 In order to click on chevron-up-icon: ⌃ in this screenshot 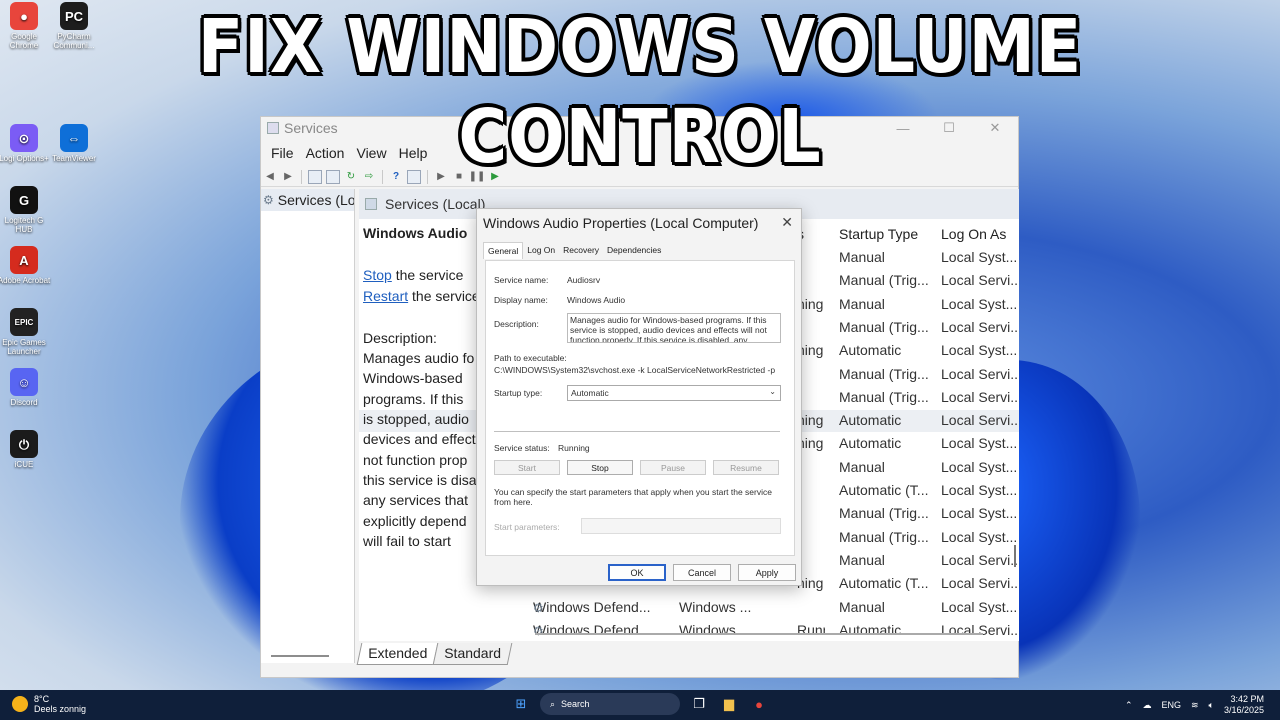, I will do `click(1129, 705)`.